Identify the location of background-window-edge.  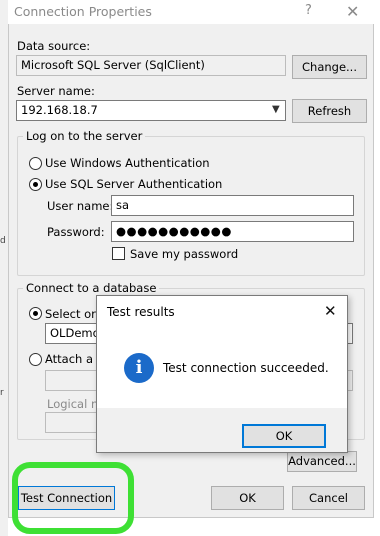
(377, 268).